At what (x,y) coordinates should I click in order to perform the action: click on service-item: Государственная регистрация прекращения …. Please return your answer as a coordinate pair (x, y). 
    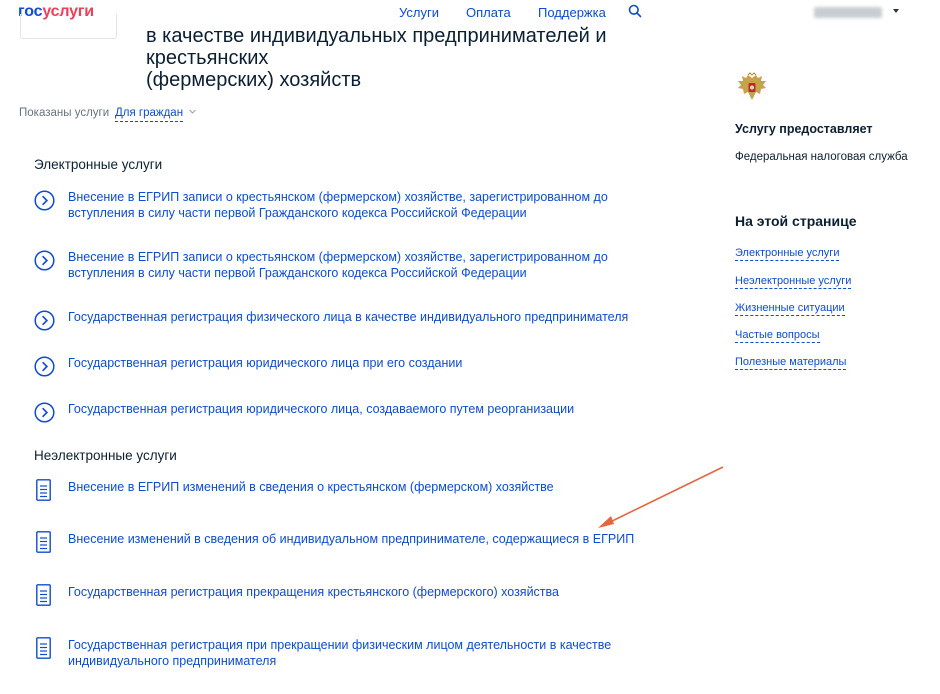
    Looking at the image, I should click on (354, 602).